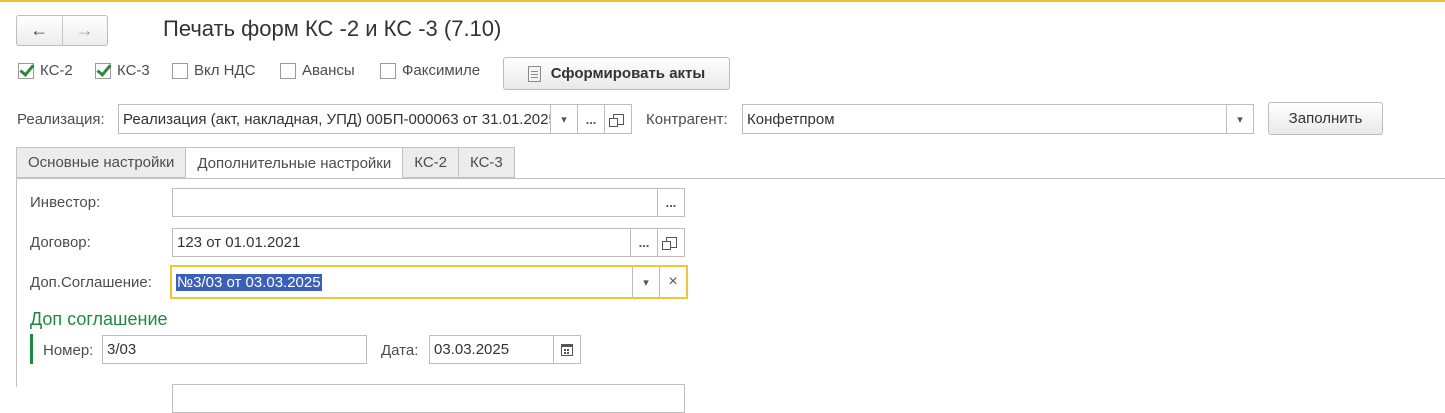 The height and width of the screenshot is (413, 1445). What do you see at coordinates (84, 30) in the screenshot?
I see `forward-arrow-icon: →` at bounding box center [84, 30].